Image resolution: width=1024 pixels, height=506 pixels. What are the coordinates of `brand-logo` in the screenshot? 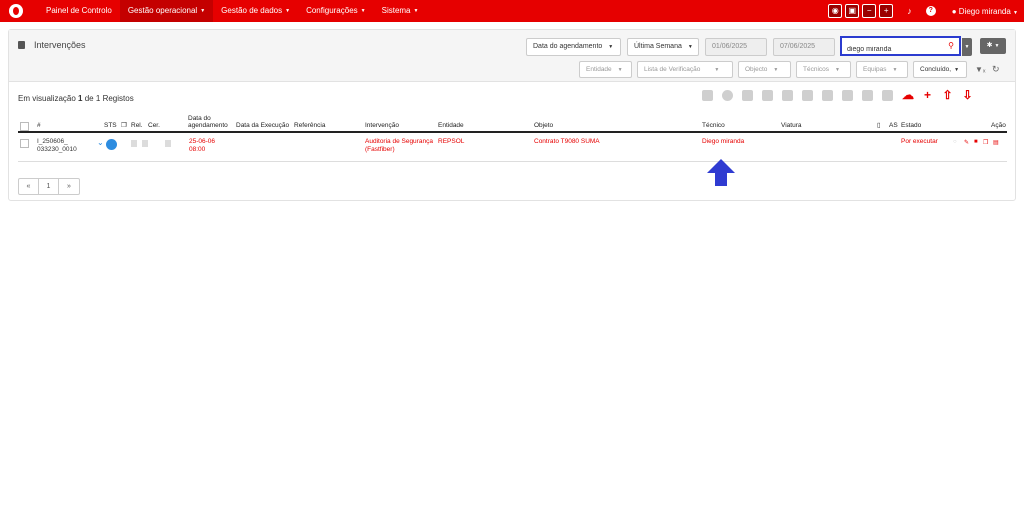 It's located at (16, 11).